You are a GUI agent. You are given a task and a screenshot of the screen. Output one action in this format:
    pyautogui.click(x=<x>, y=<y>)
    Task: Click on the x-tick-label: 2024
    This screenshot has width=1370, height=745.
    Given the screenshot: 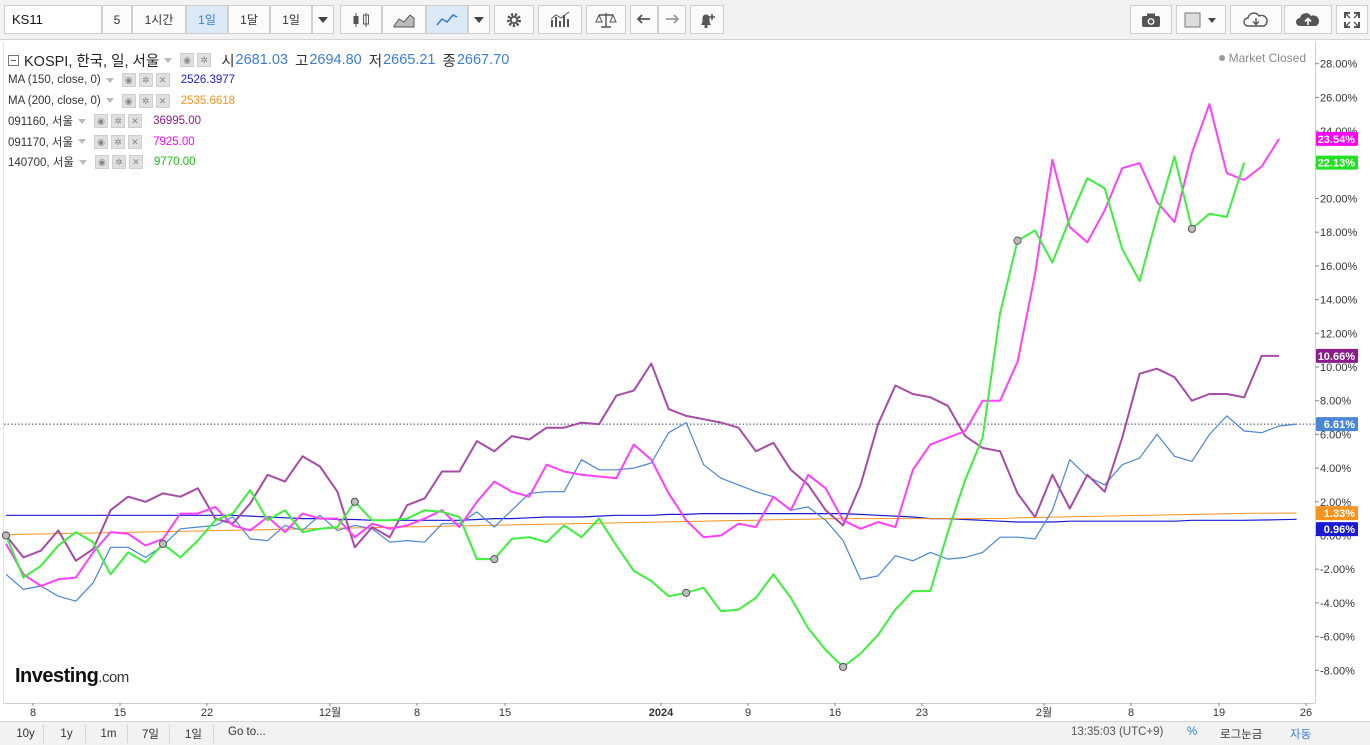 What is the action you would take?
    pyautogui.click(x=661, y=713)
    